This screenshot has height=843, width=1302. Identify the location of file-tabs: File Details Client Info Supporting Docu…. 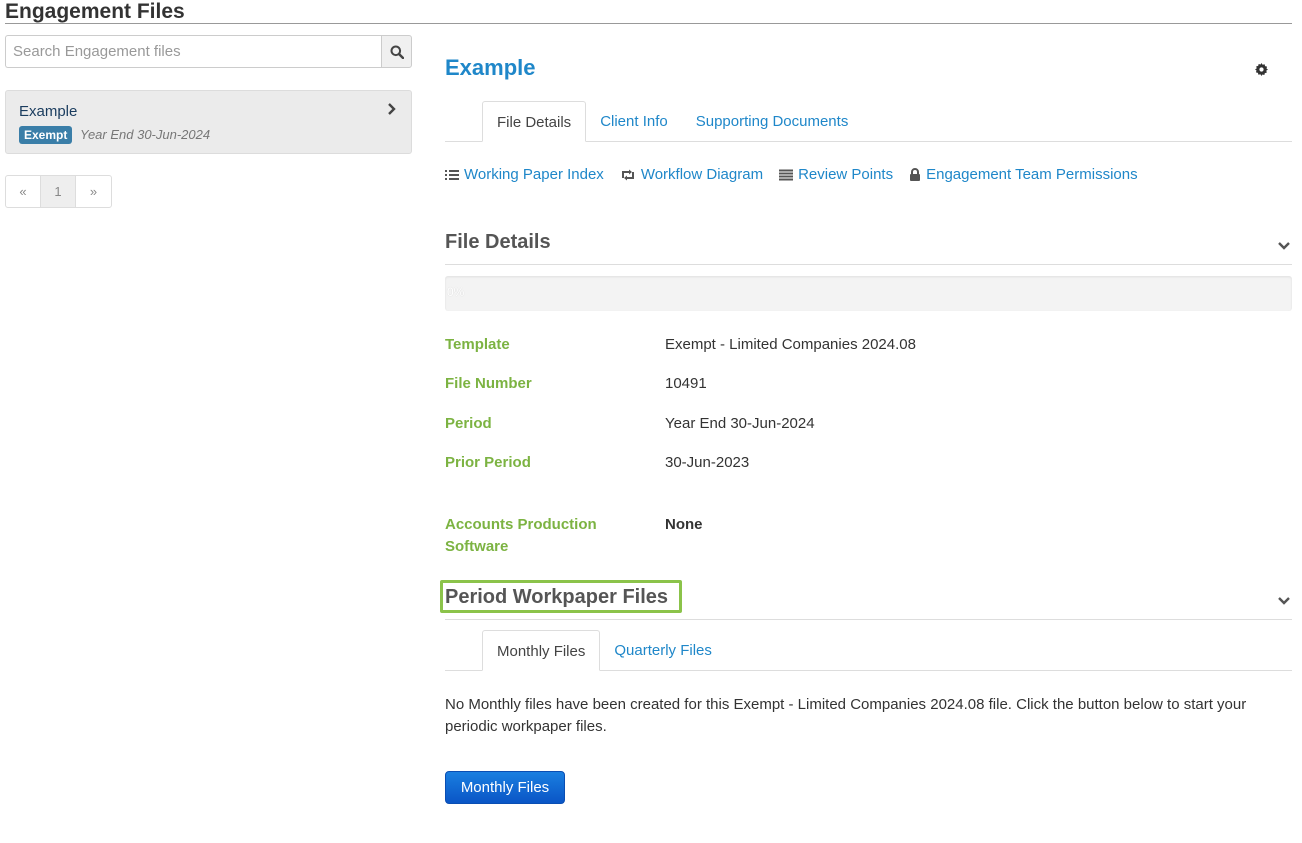
(868, 121).